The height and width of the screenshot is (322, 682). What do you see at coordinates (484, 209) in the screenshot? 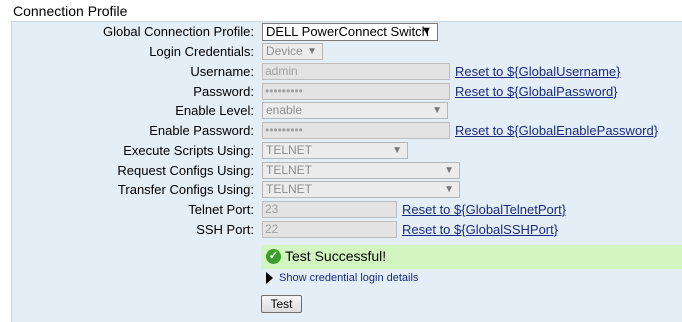
I see `reset-telnet-port-link: Reset to ${GlobalTelnetPort}` at bounding box center [484, 209].